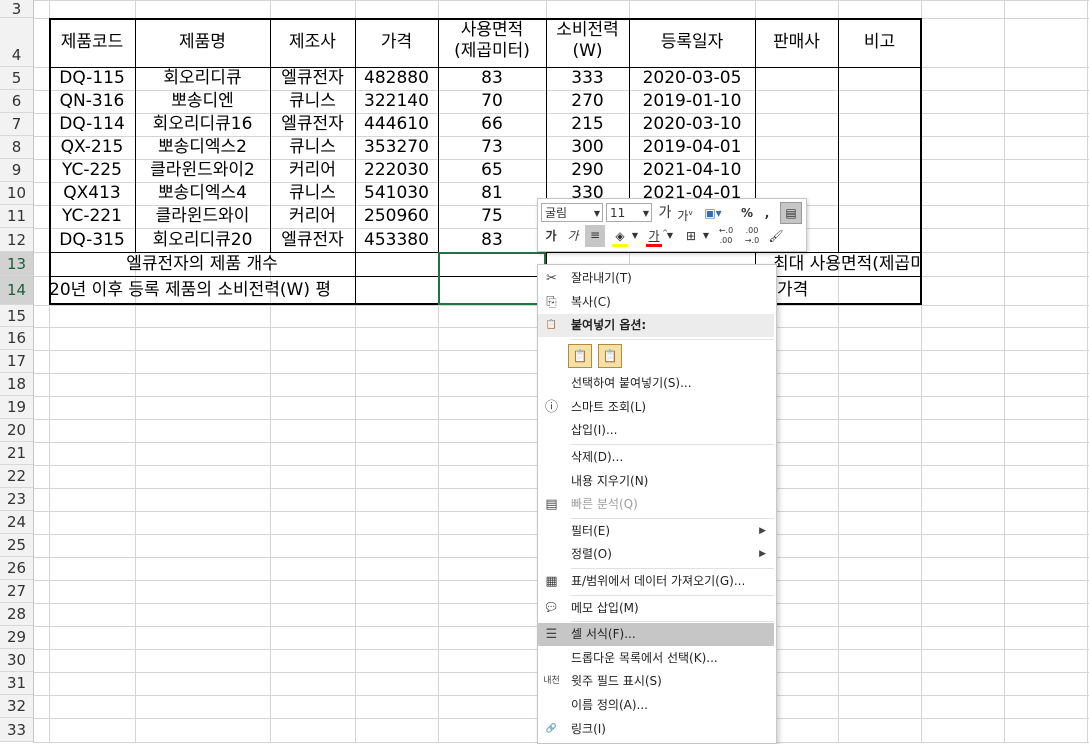 This screenshot has height=744, width=1089. What do you see at coordinates (747, 213) in the screenshot?
I see `percent-button: %` at bounding box center [747, 213].